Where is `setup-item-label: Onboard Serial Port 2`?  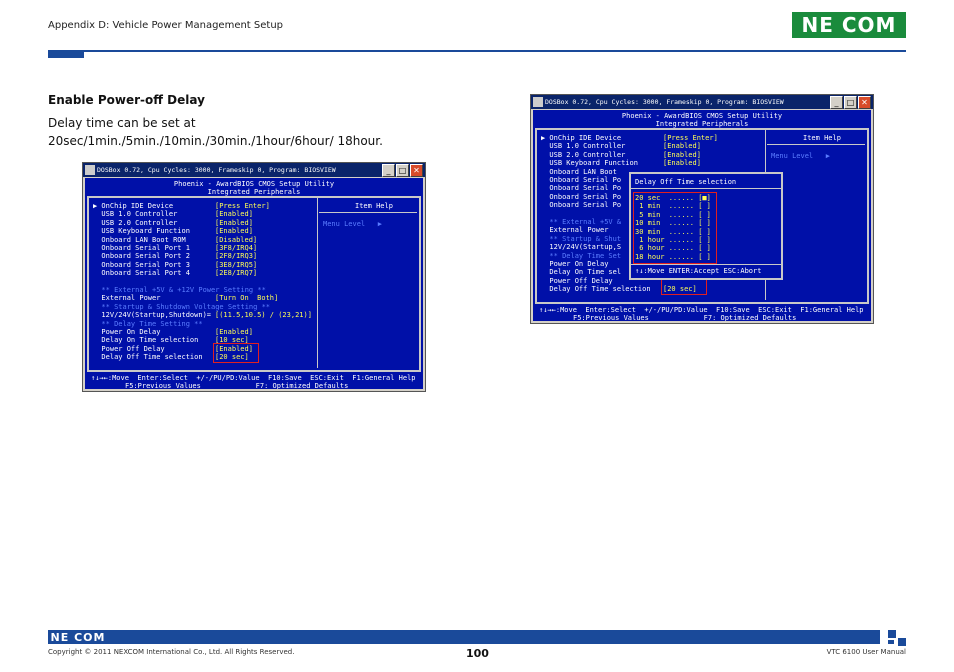
setup-item-label: Onboard Serial Port 2 is located at coordinates (141, 256).